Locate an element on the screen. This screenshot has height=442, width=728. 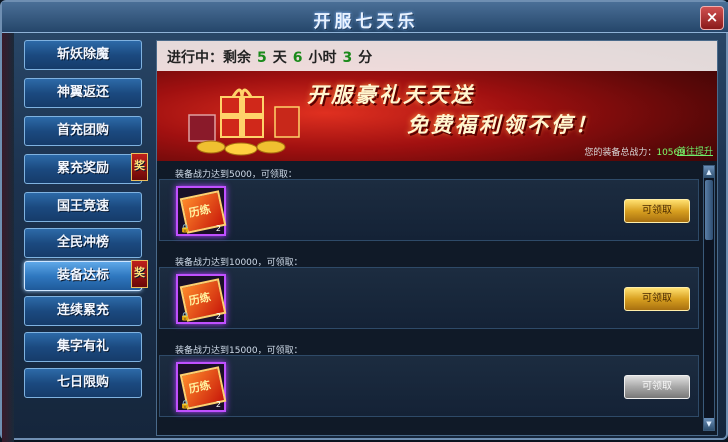
sidebar-item-label: 集字有礼 is located at coordinates (82, 346).